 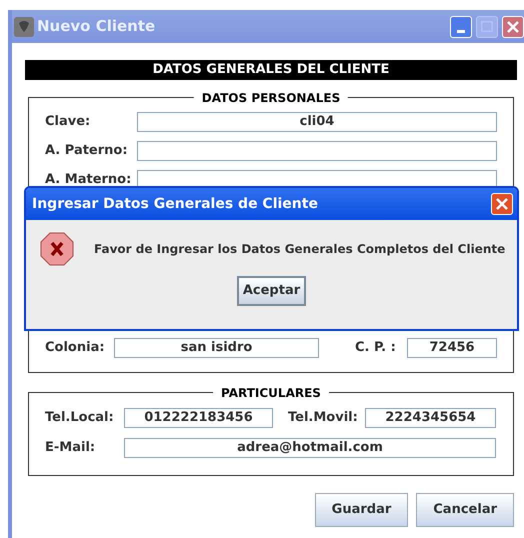 I want to click on field-label: A. Paterno:, so click(x=87, y=151).